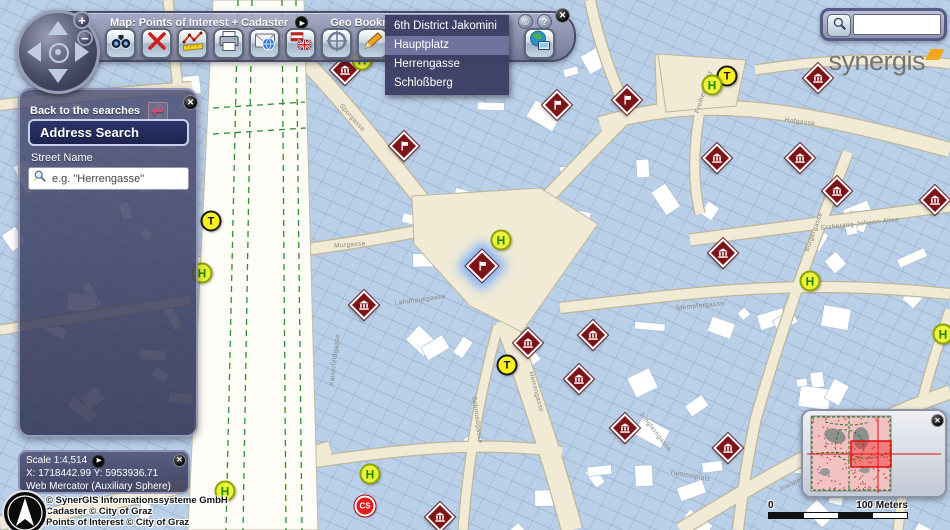  I want to click on overview-close-button: ✕, so click(937, 420).